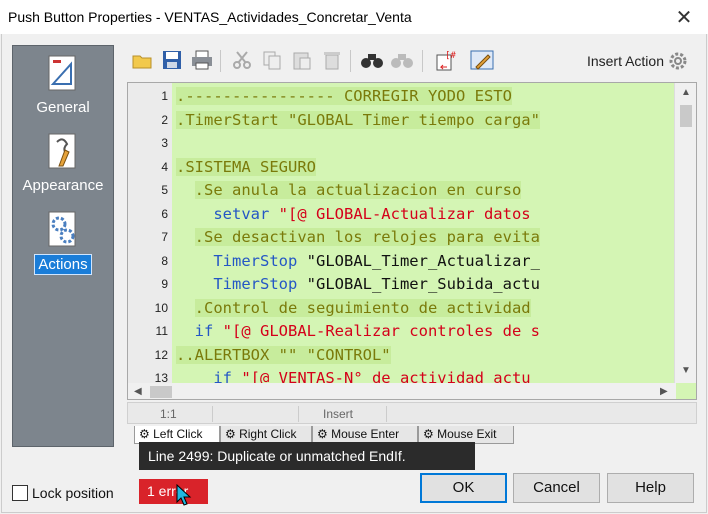 The height and width of the screenshot is (514, 708). I want to click on code-token: .Control de seguimiento de actividad, so click(362, 307).